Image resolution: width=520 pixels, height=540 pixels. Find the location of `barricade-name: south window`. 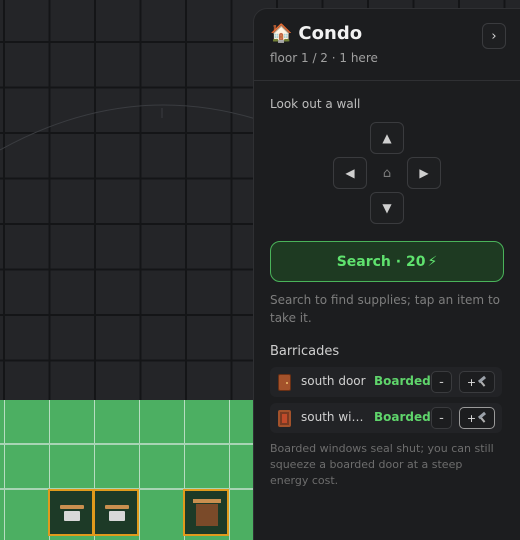

barricade-name: south window is located at coordinates (335, 417).